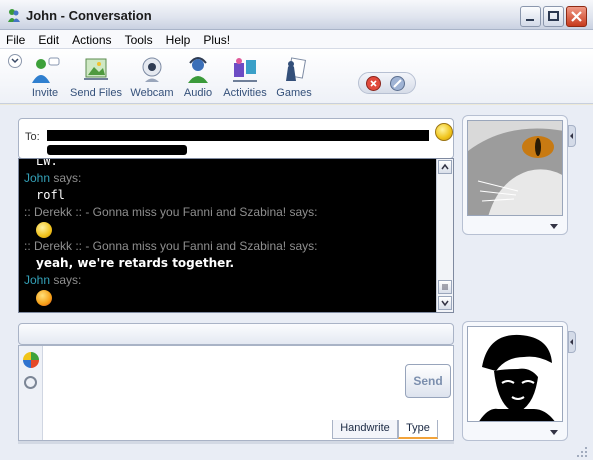 The width and height of the screenshot is (593, 460). I want to click on input-bottom-border, so click(236, 442).